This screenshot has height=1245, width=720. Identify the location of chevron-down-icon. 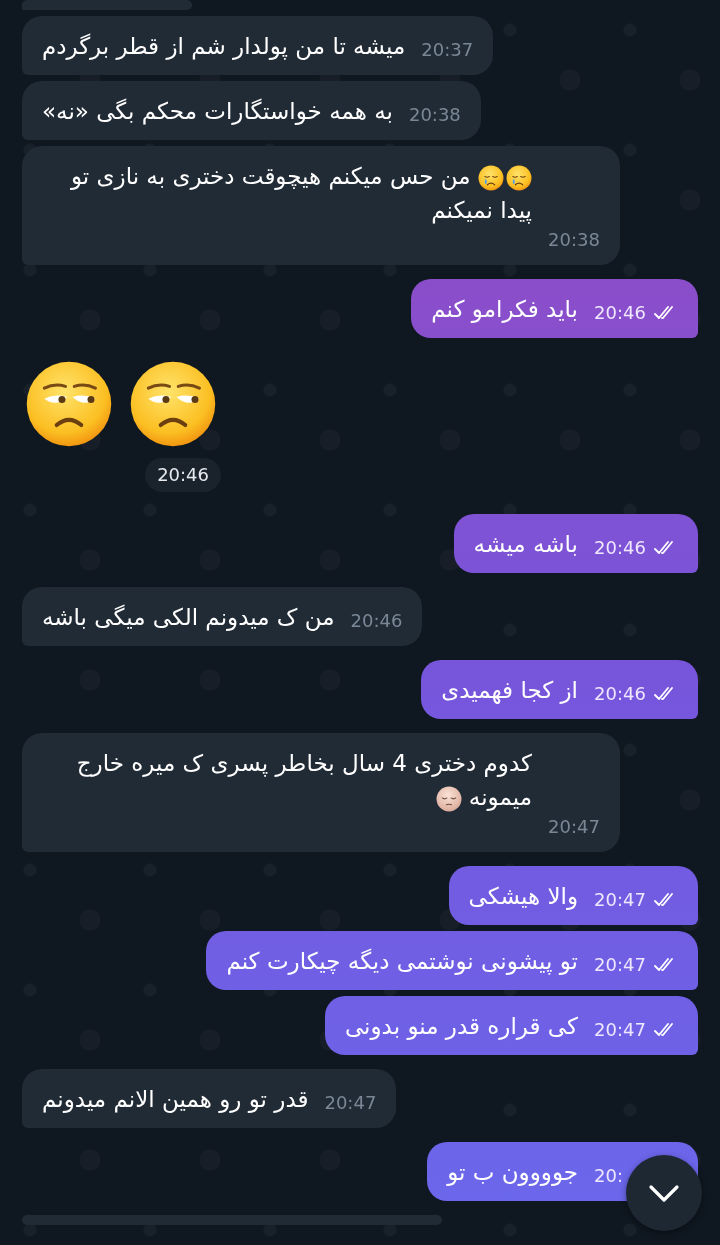
(664, 1193).